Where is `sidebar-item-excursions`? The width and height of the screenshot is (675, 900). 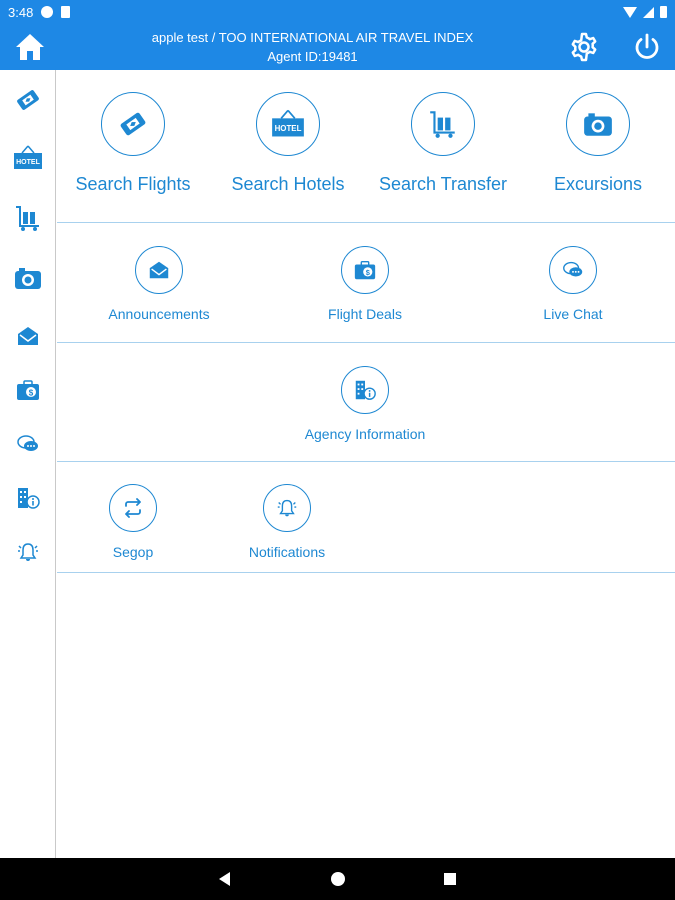 sidebar-item-excursions is located at coordinates (28, 278).